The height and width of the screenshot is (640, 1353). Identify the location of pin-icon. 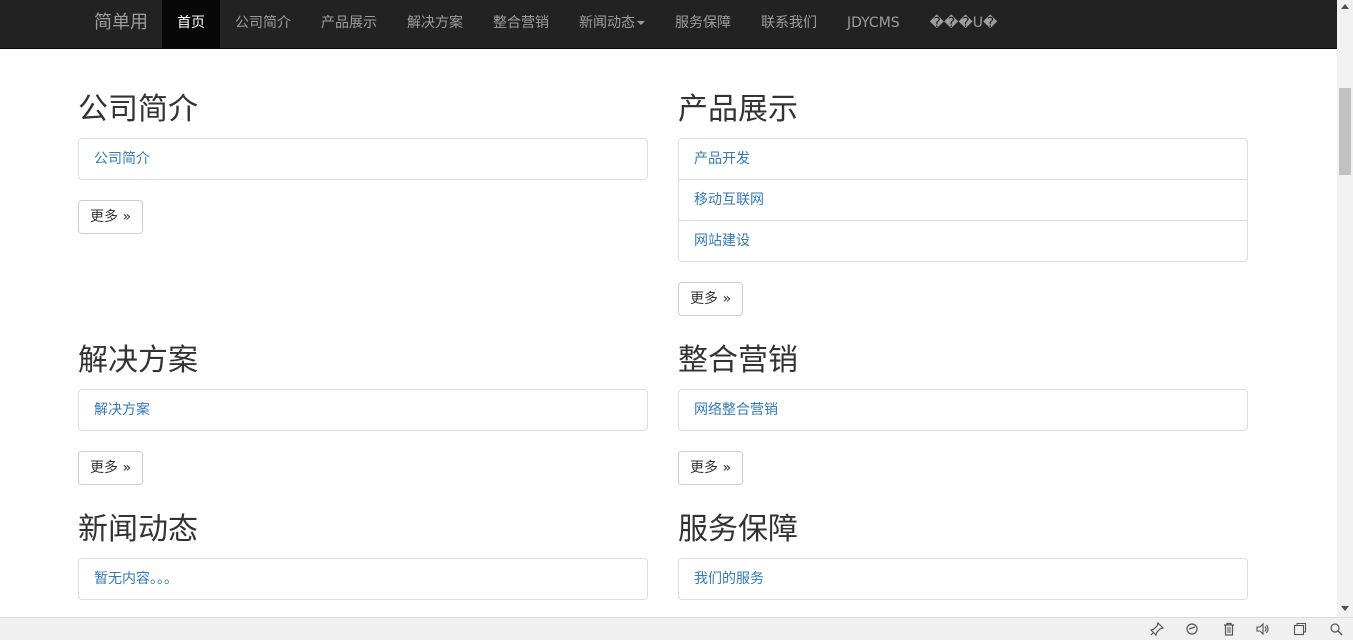
(1157, 629).